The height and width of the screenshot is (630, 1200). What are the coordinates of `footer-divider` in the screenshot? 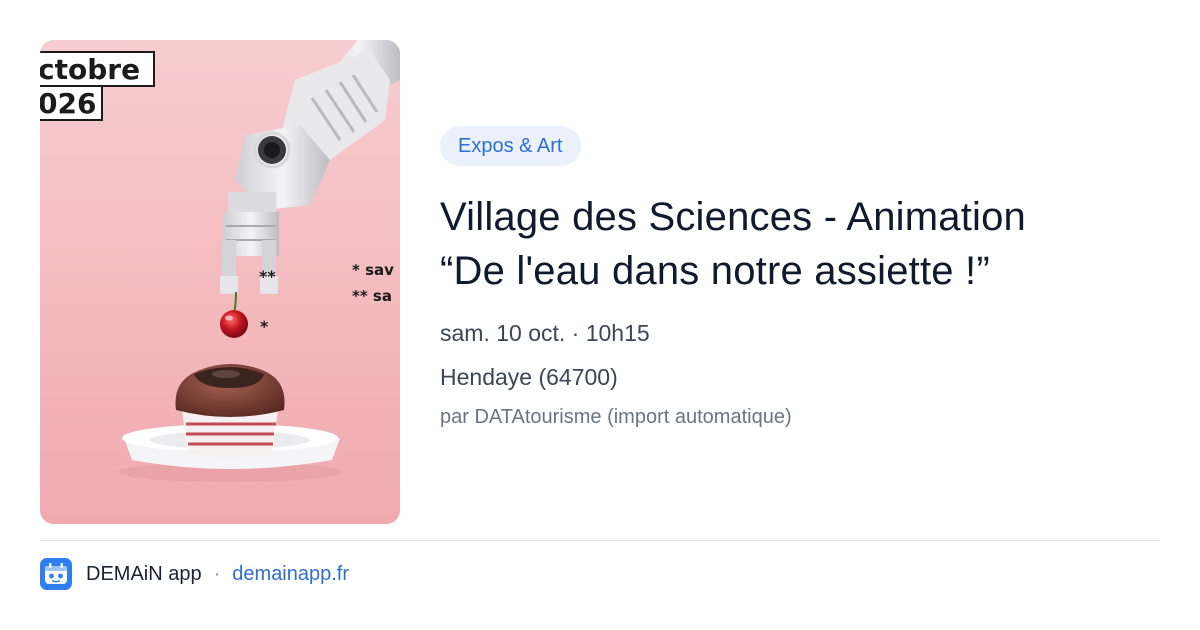 It's located at (600, 540).